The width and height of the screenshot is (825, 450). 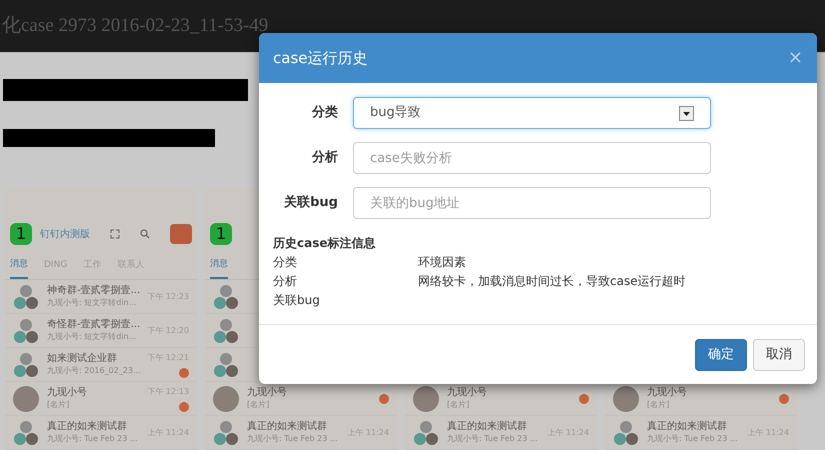 What do you see at coordinates (721, 354) in the screenshot?
I see `confirm-button: 确定` at bounding box center [721, 354].